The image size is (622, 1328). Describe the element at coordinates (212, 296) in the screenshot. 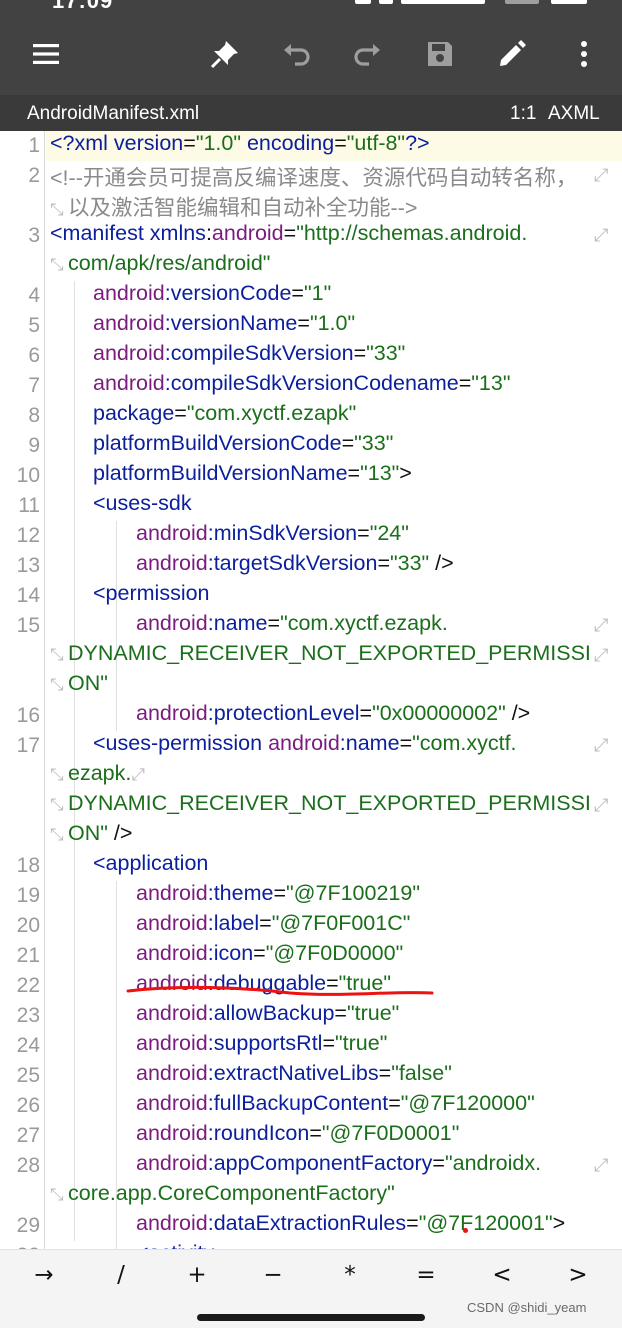

I see `code-line: android:versionCode="1"` at that location.